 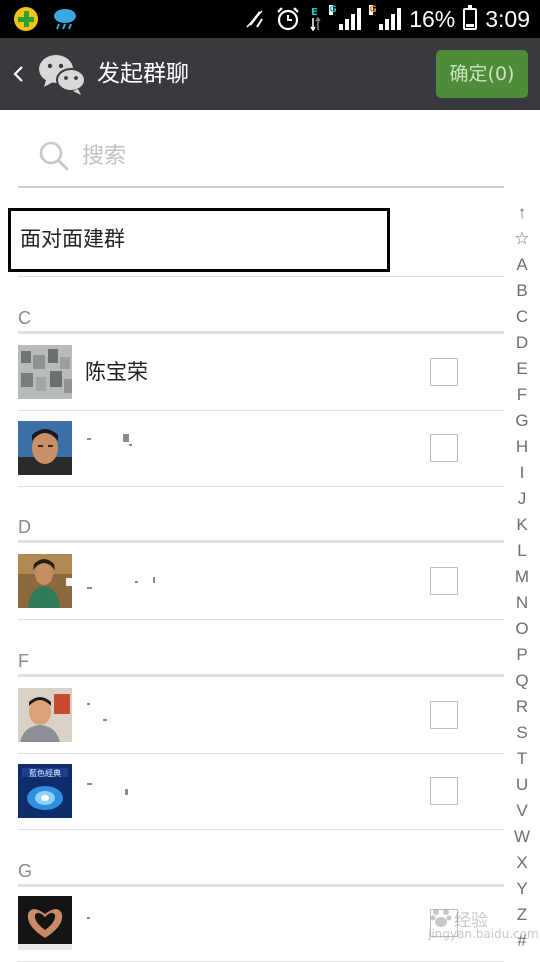 I want to click on index-letter: A, so click(x=522, y=265).